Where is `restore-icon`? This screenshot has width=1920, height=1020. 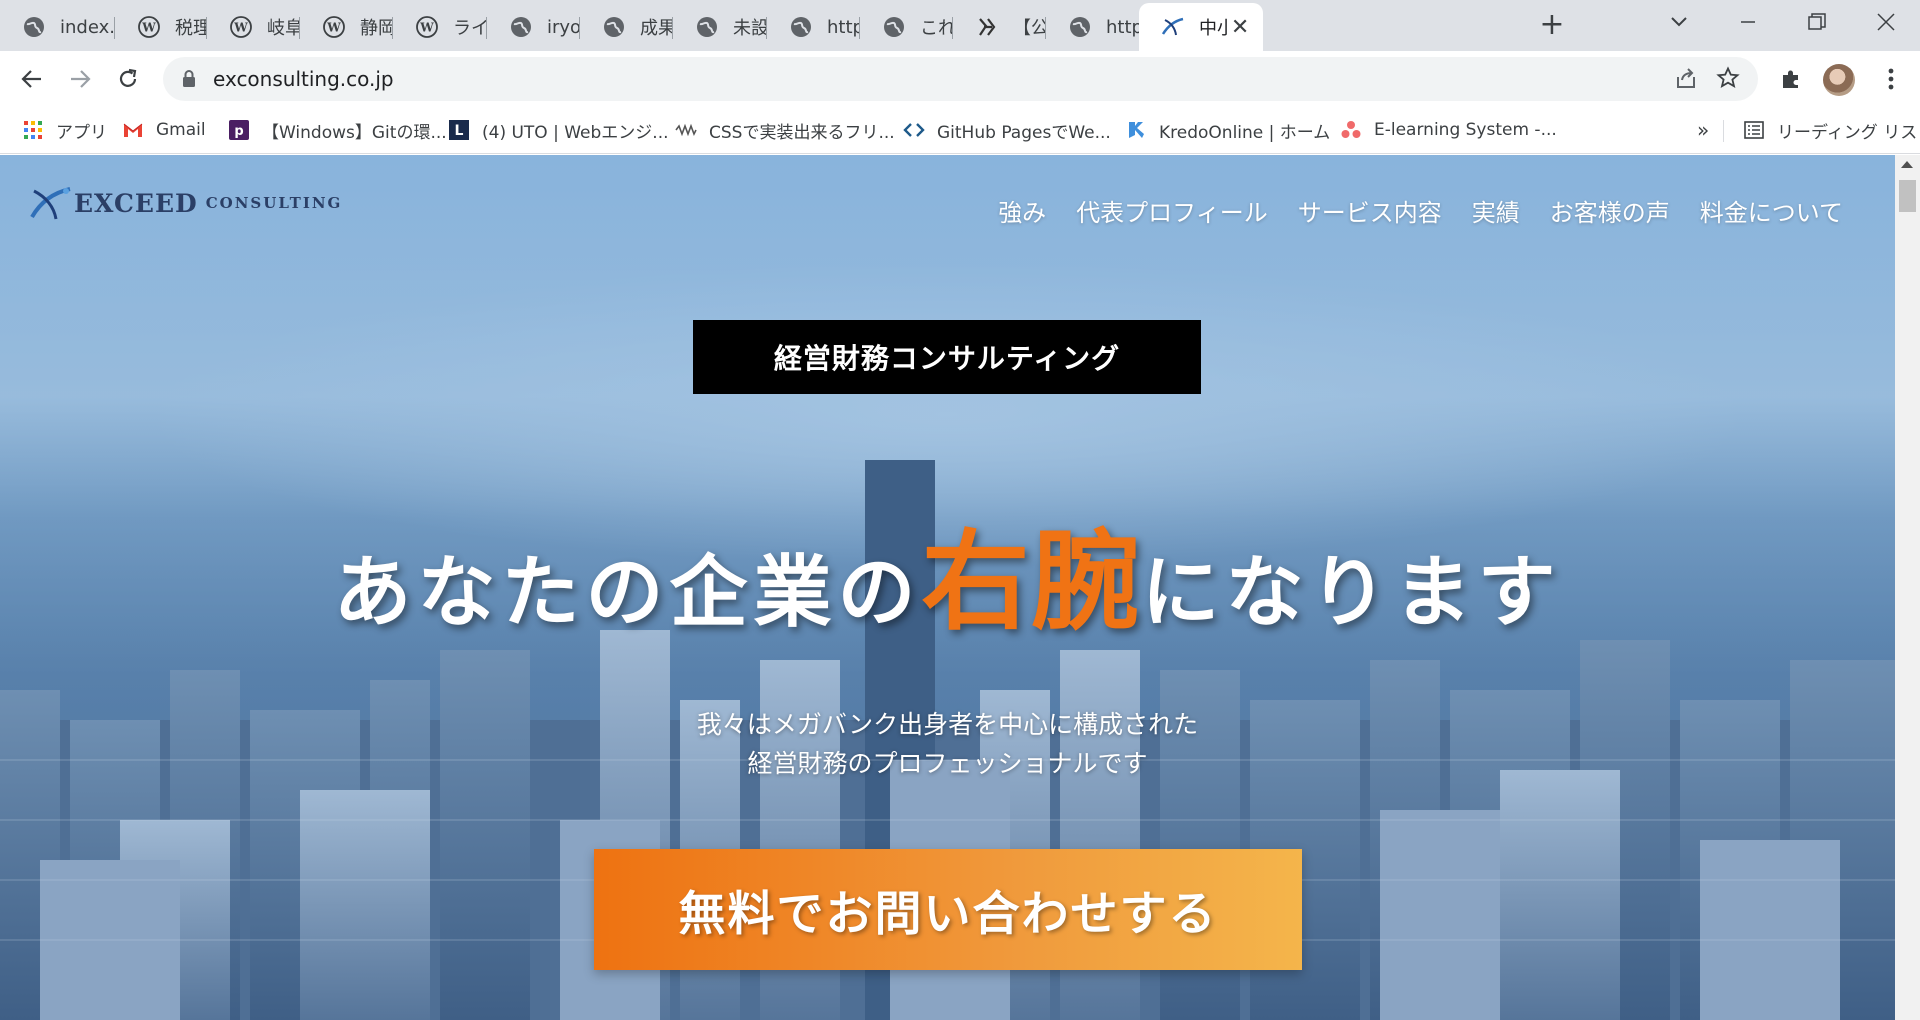 restore-icon is located at coordinates (1817, 21).